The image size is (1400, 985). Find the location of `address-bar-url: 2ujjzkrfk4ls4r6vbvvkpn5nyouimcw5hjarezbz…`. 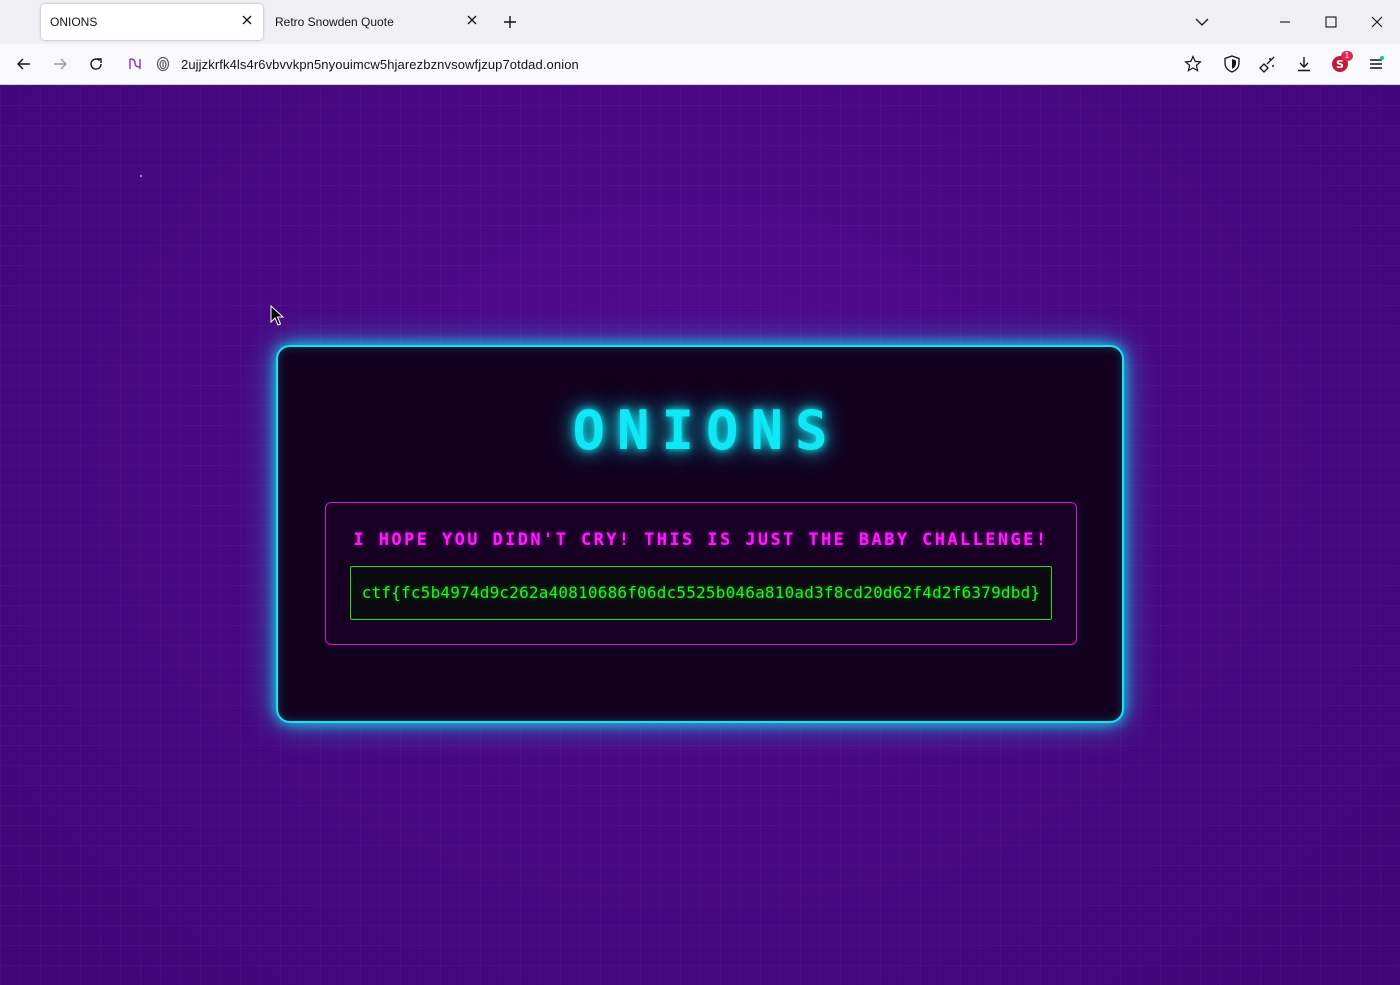

address-bar-url: 2ujjzkrfk4ls4r6vbvvkpn5nyouimcw5hjarezbz… is located at coordinates (380, 64).